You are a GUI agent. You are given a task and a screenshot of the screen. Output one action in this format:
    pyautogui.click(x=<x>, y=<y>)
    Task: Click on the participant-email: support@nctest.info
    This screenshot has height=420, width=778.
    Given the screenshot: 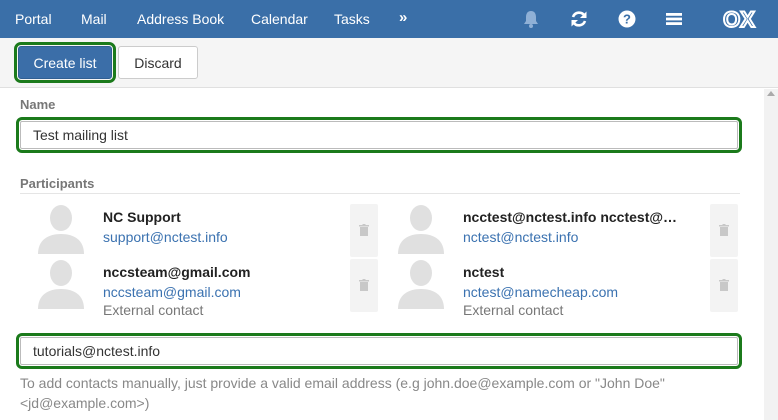 What is the action you would take?
    pyautogui.click(x=165, y=237)
    